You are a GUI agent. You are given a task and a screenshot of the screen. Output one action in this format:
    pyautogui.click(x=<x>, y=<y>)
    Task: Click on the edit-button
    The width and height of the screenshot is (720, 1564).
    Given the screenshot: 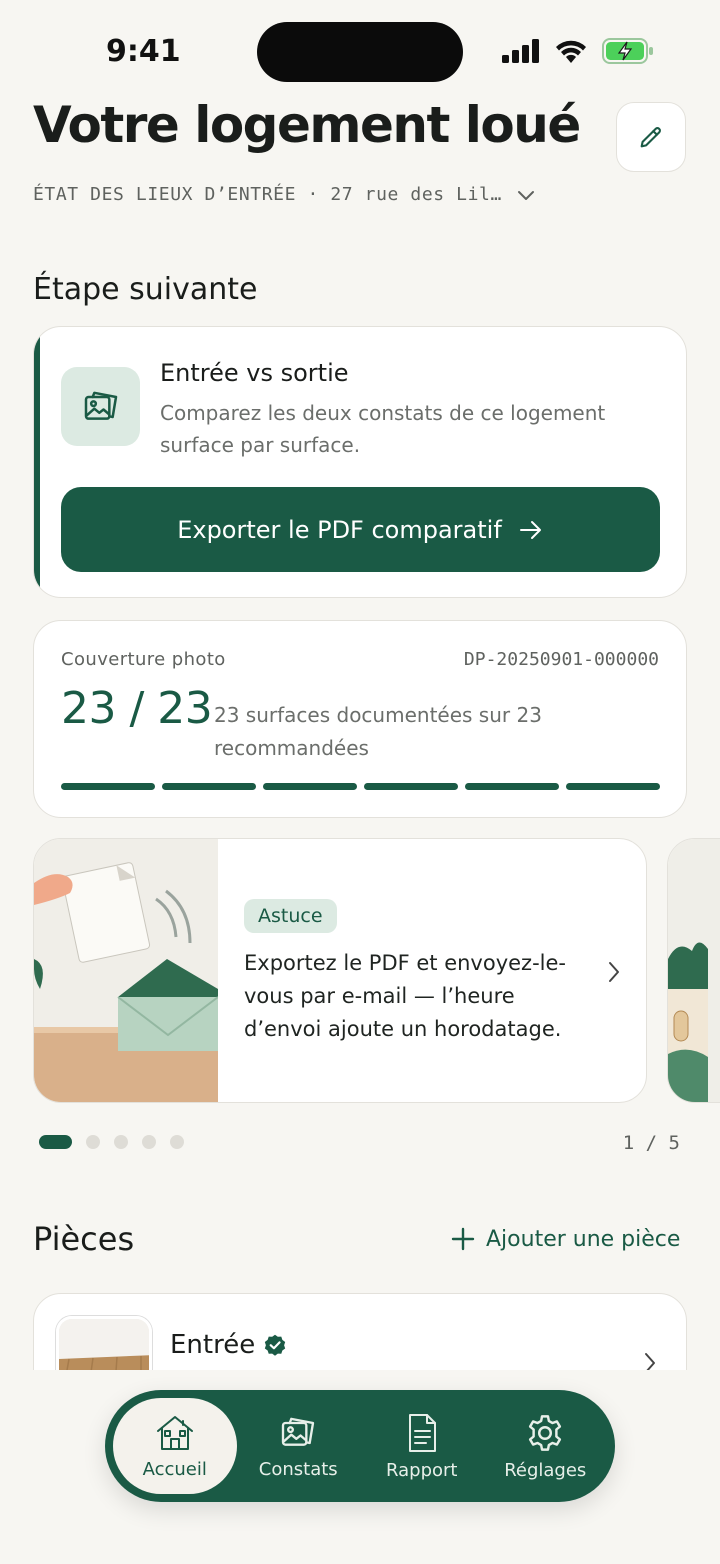 What is the action you would take?
    pyautogui.click(x=651, y=137)
    